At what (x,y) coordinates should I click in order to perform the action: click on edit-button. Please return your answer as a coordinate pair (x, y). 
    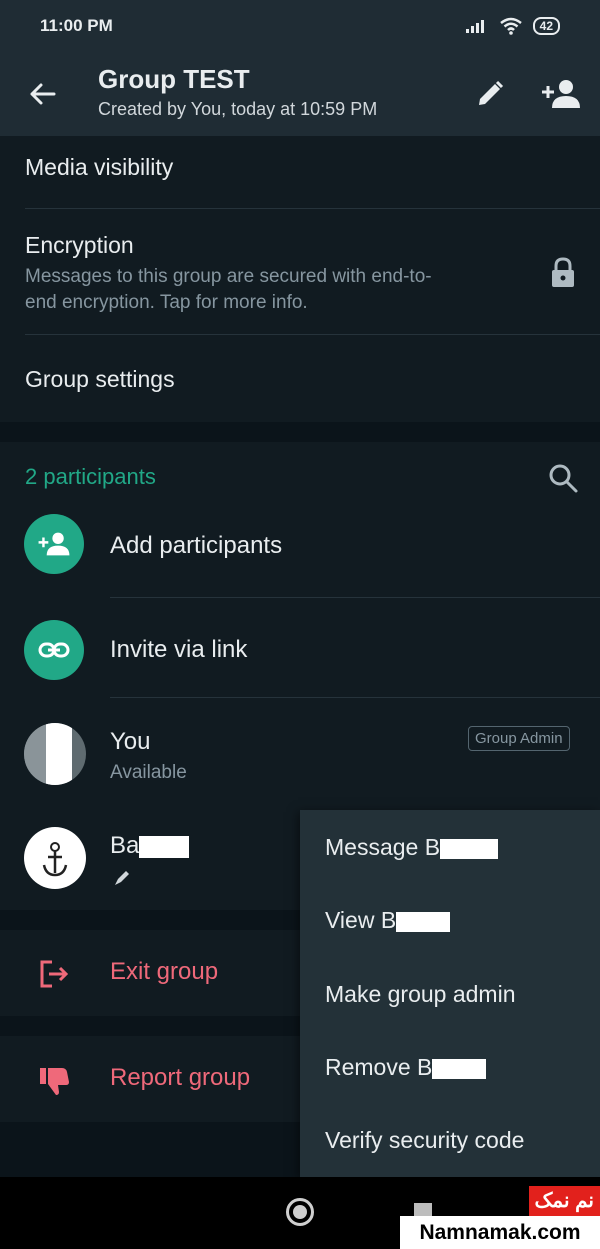
    Looking at the image, I should click on (490, 94).